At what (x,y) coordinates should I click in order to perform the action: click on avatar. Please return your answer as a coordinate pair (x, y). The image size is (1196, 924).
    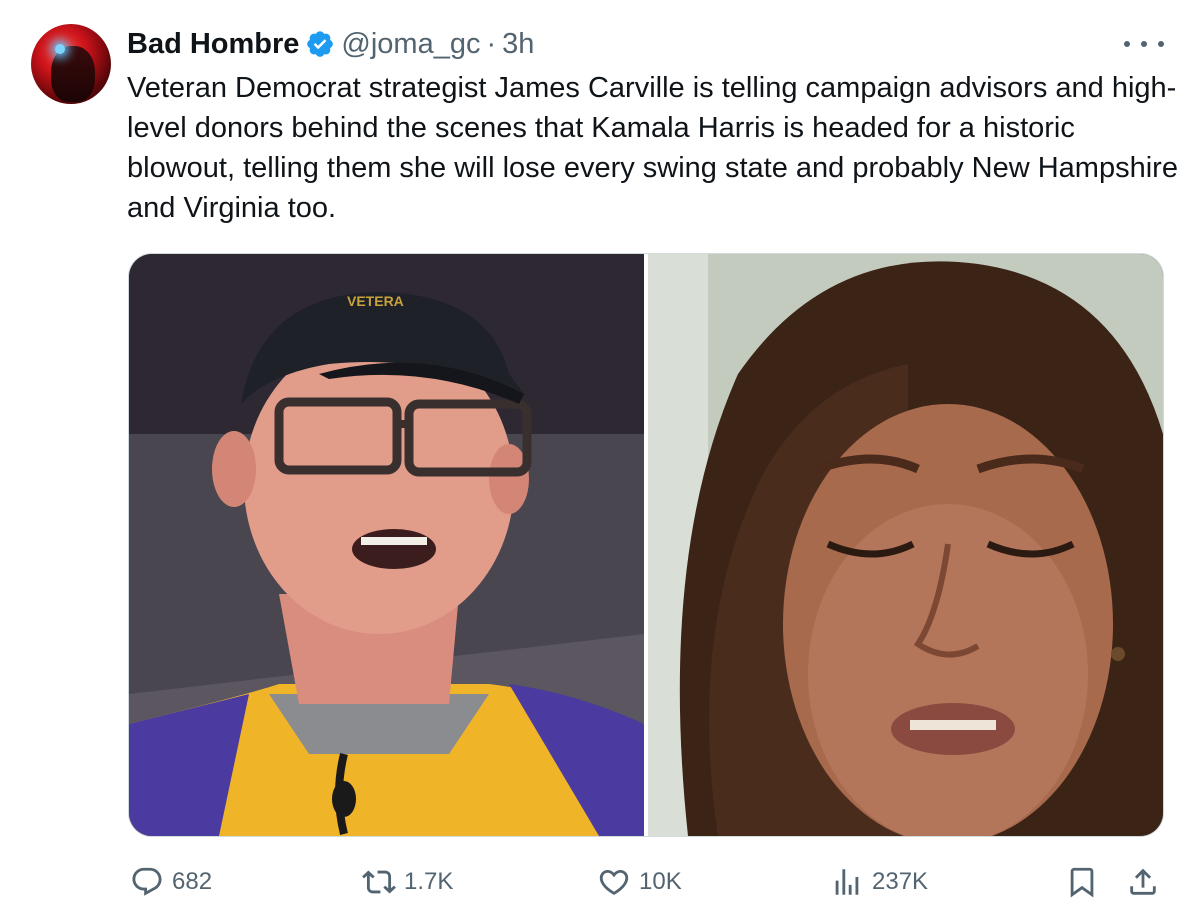
    Looking at the image, I should click on (71, 64).